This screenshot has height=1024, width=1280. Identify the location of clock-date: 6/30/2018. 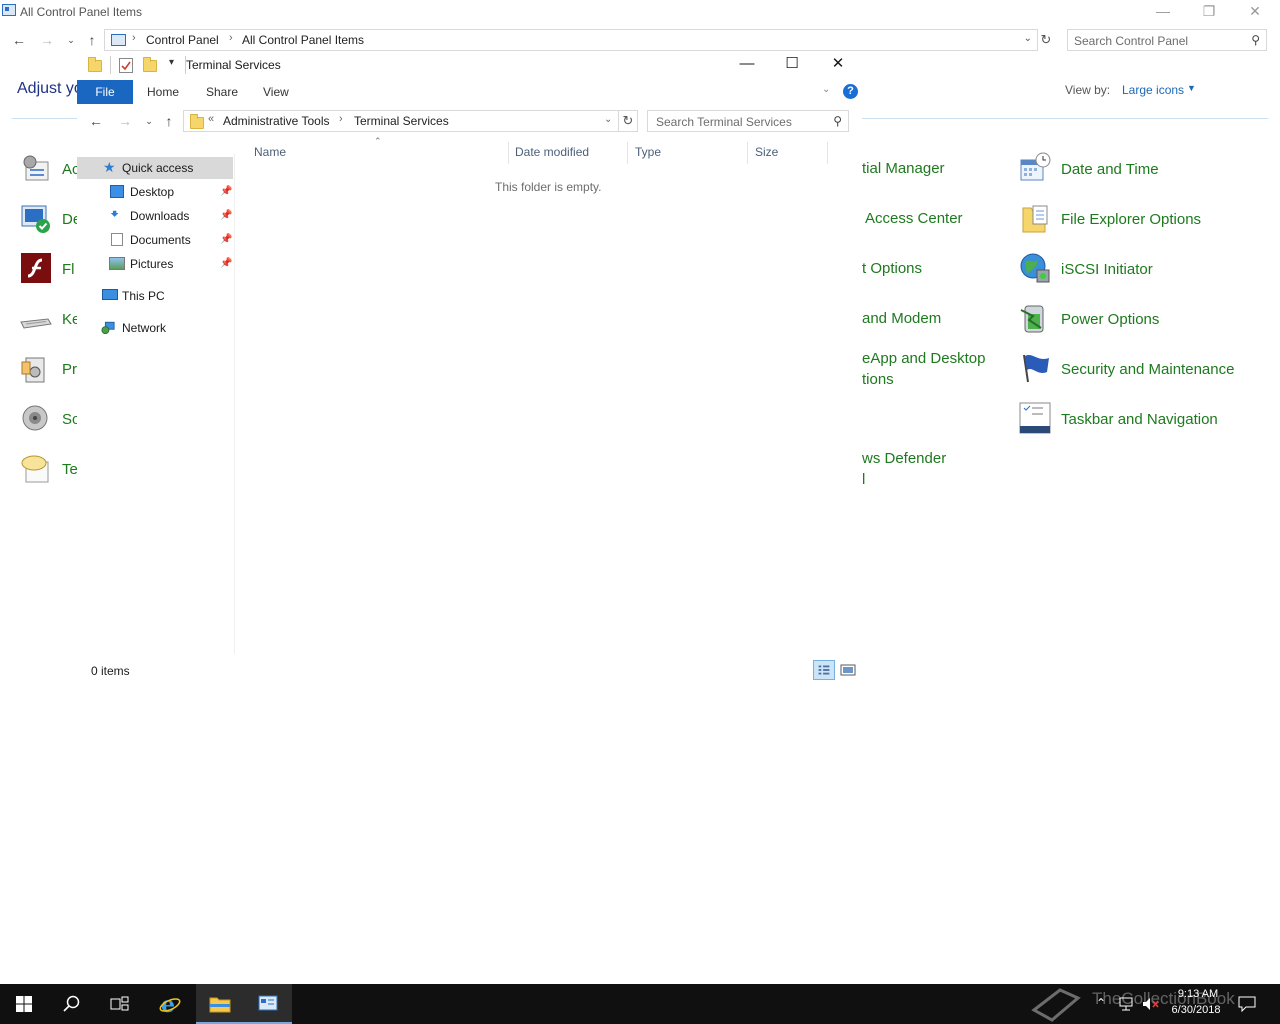
(1196, 1010).